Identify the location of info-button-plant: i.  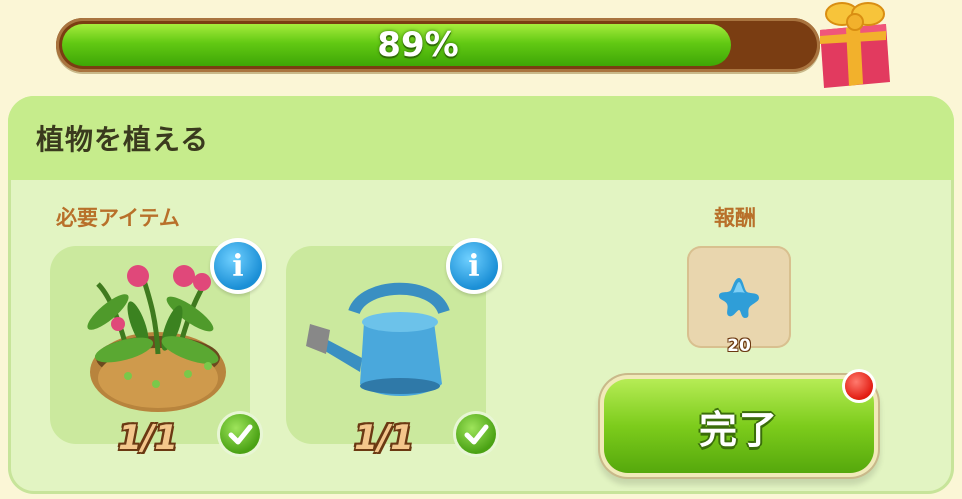
(238, 266).